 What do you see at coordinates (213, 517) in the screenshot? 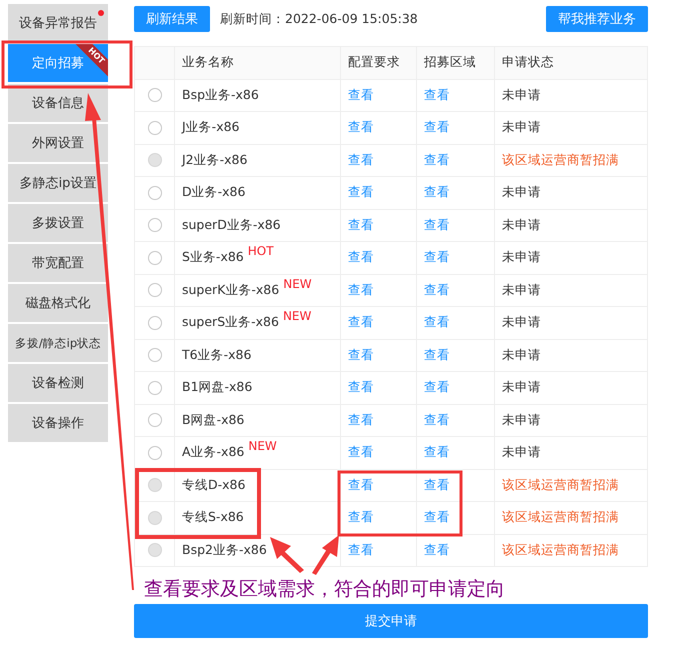
I see `service-name: 专线S-x86` at bounding box center [213, 517].